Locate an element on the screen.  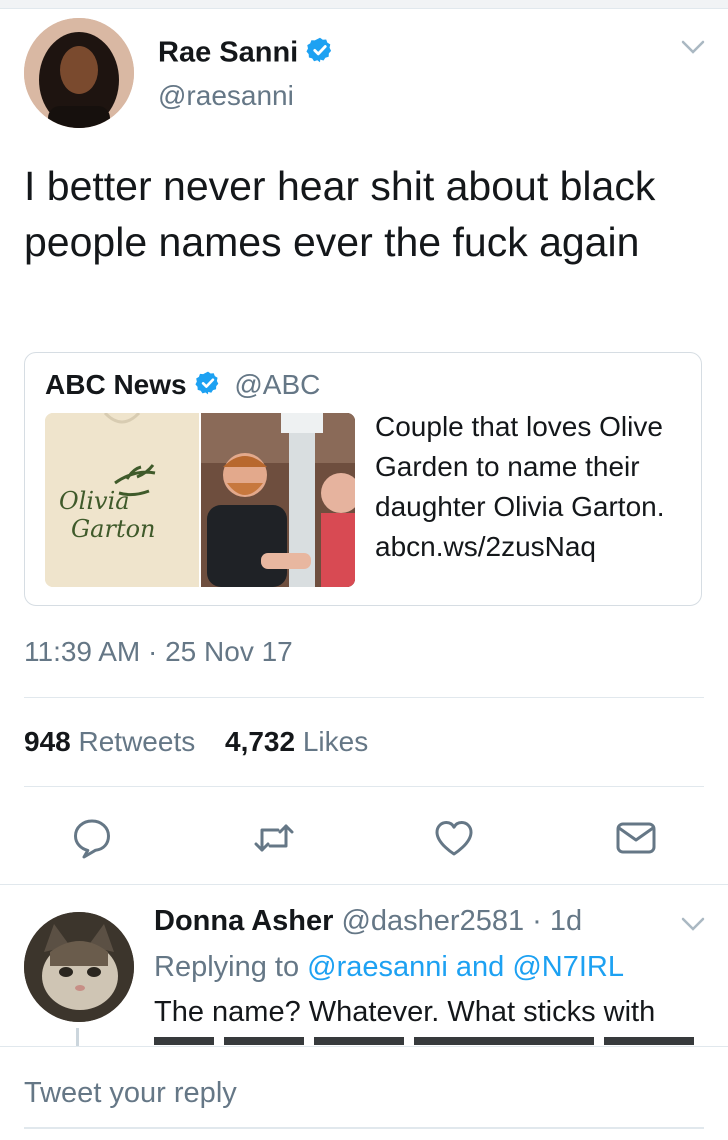
author-name: Rae Sanni is located at coordinates (246, 54).